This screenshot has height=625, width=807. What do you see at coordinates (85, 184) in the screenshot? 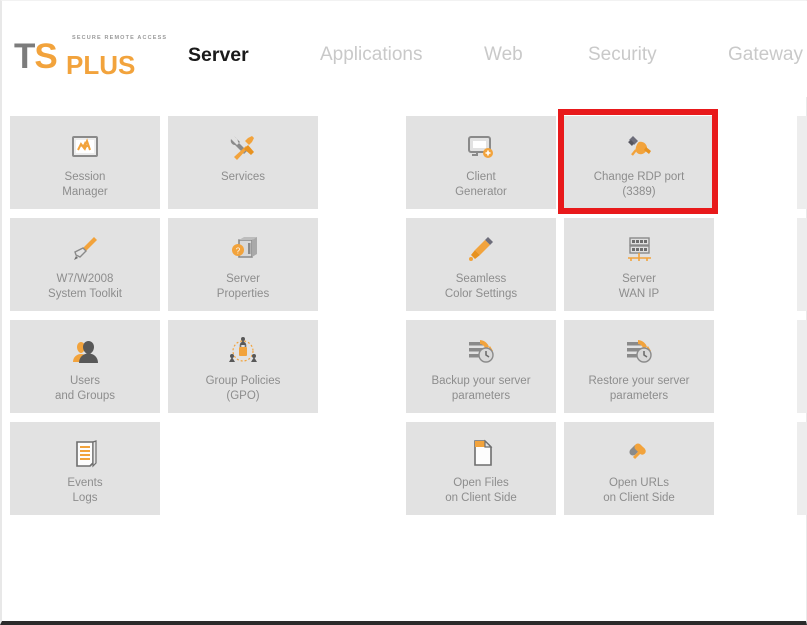
I see `tile-label: Session Manager` at bounding box center [85, 184].